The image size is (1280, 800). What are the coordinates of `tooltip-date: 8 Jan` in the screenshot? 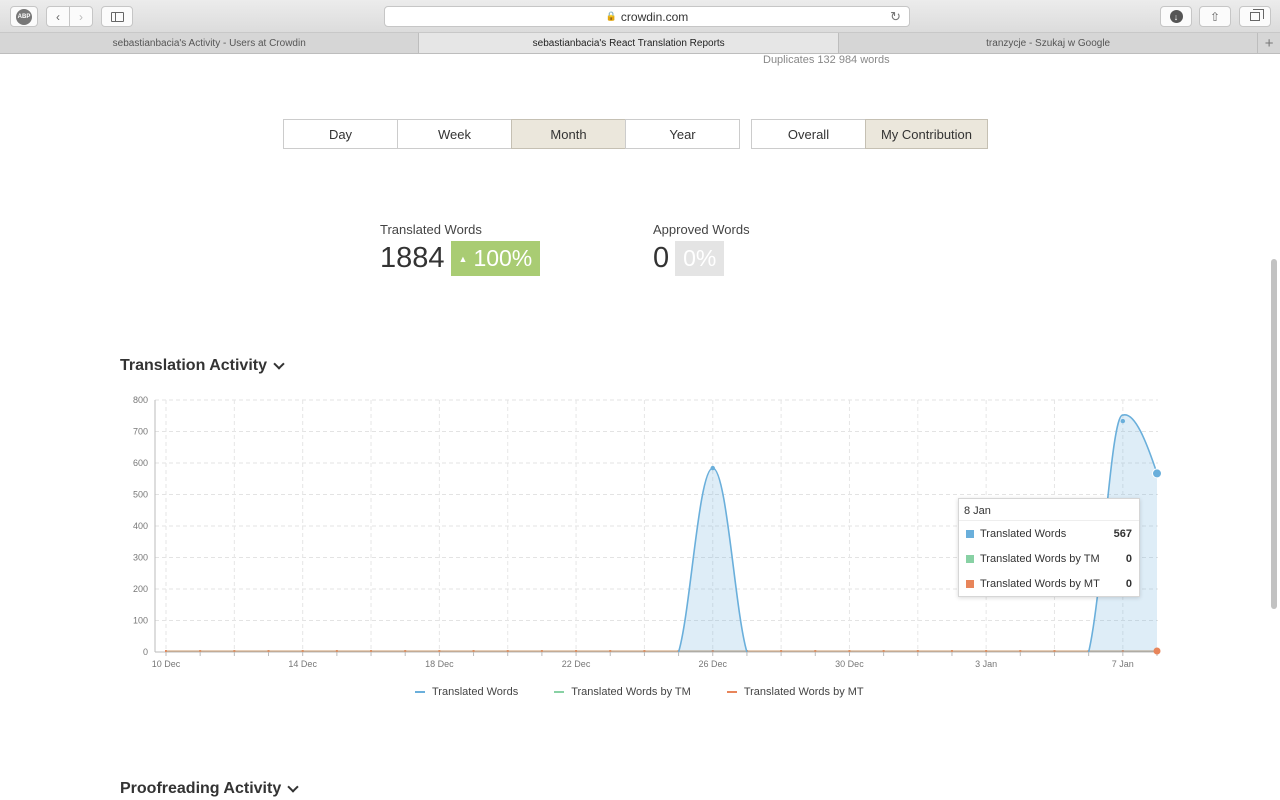 It's located at (1049, 510).